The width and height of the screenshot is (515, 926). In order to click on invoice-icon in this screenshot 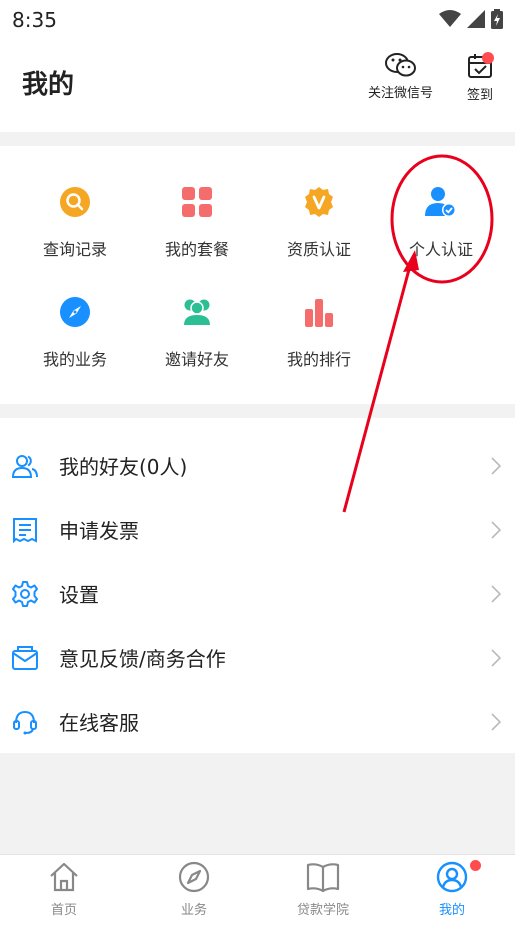, I will do `click(25, 530)`.